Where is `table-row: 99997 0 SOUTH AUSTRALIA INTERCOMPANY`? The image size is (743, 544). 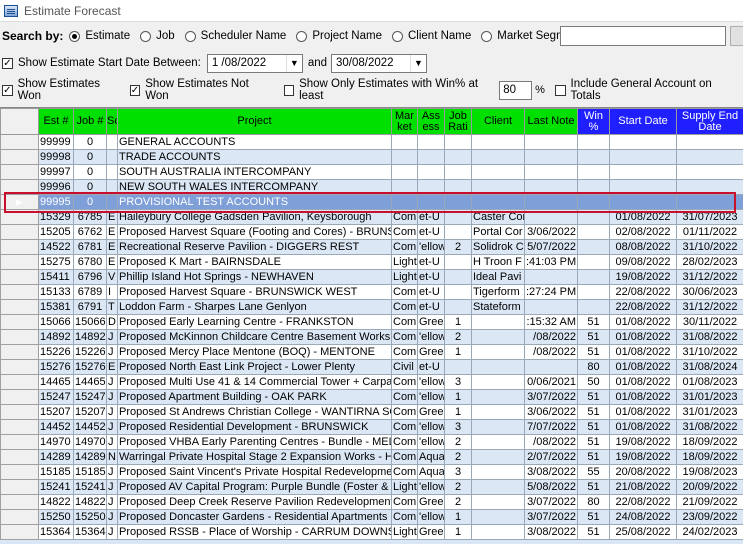 table-row: 99997 0 SOUTH AUSTRALIA INTERCOMPANY is located at coordinates (371, 172).